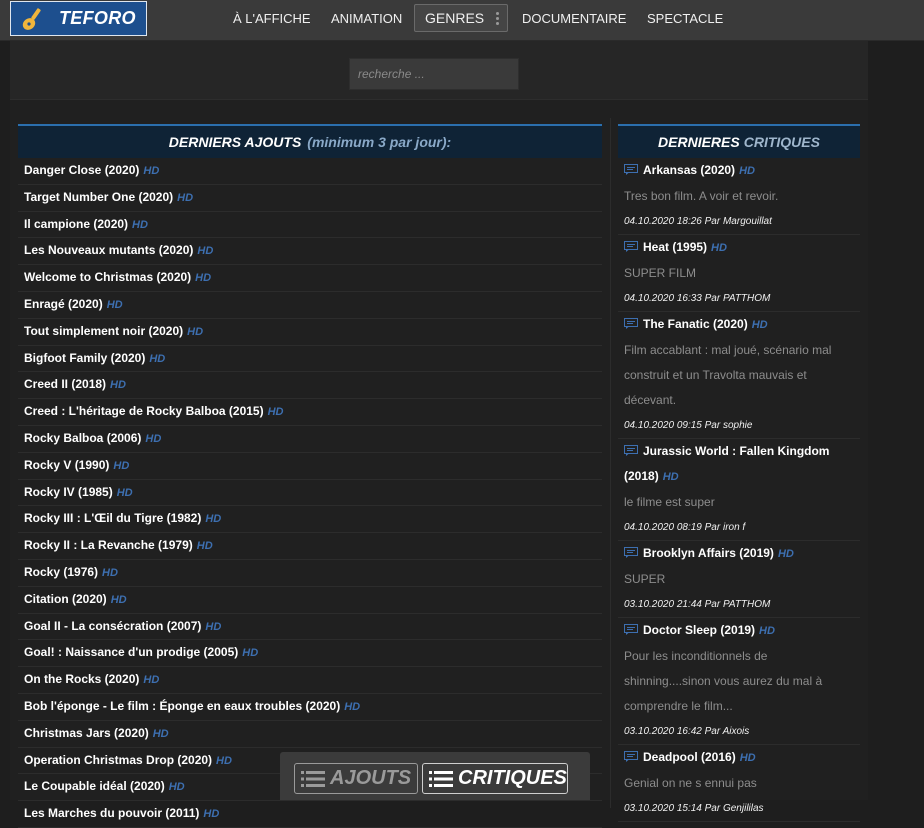  I want to click on addition-list-item: Citation (2020) HD, so click(310, 600).